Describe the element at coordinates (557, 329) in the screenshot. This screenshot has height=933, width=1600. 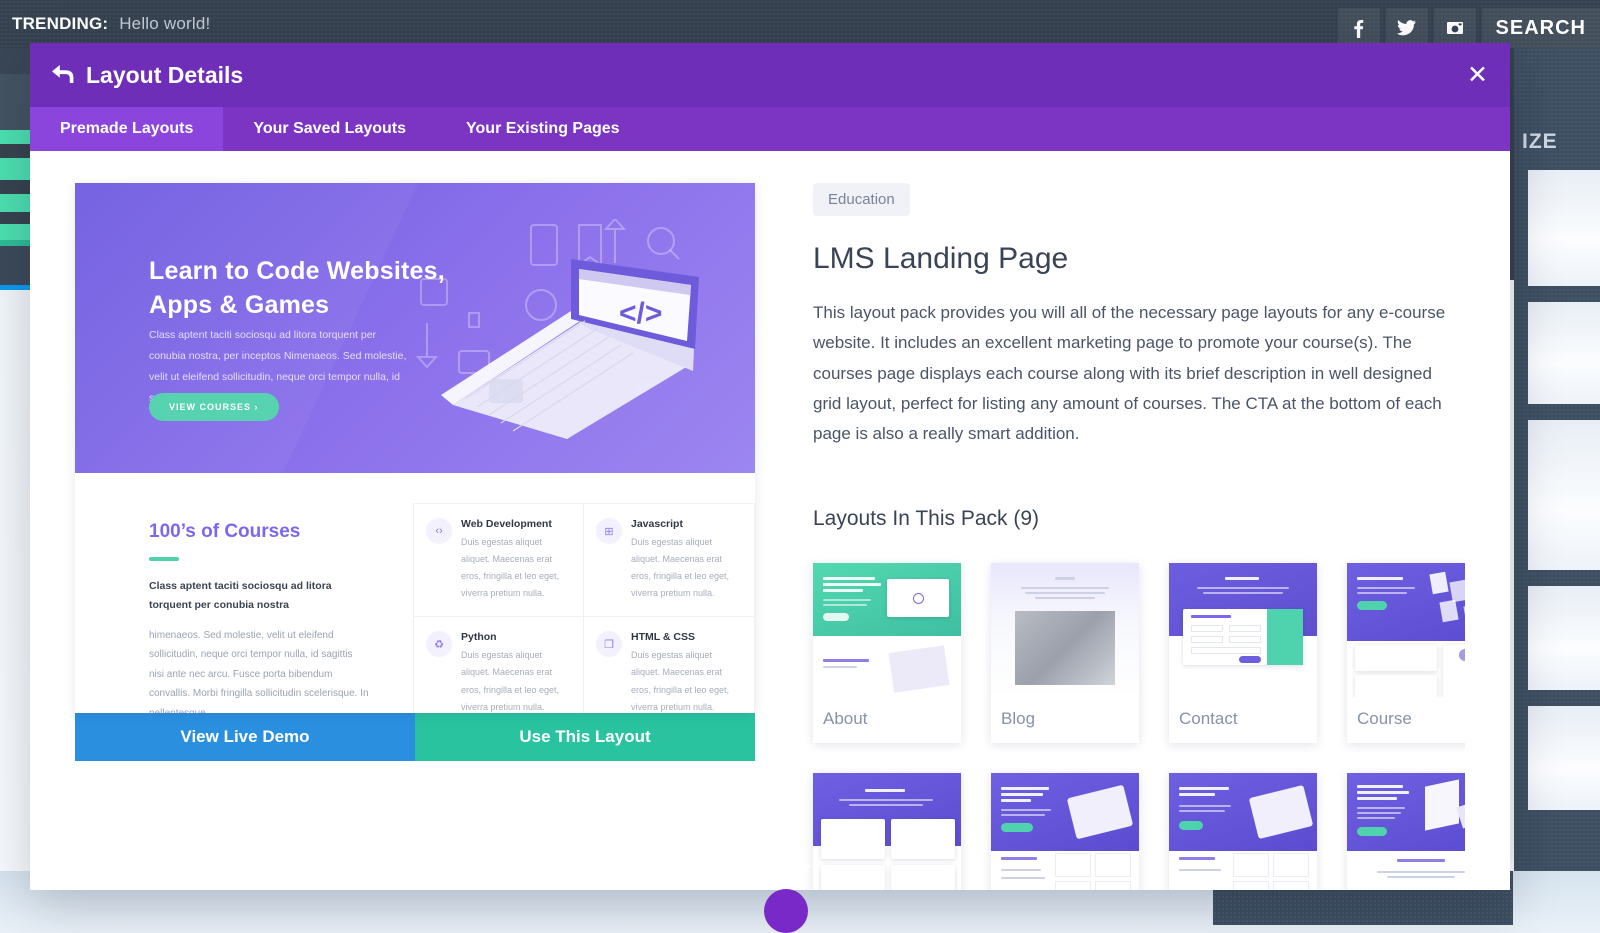
I see `laptop-illustration: </>` at that location.